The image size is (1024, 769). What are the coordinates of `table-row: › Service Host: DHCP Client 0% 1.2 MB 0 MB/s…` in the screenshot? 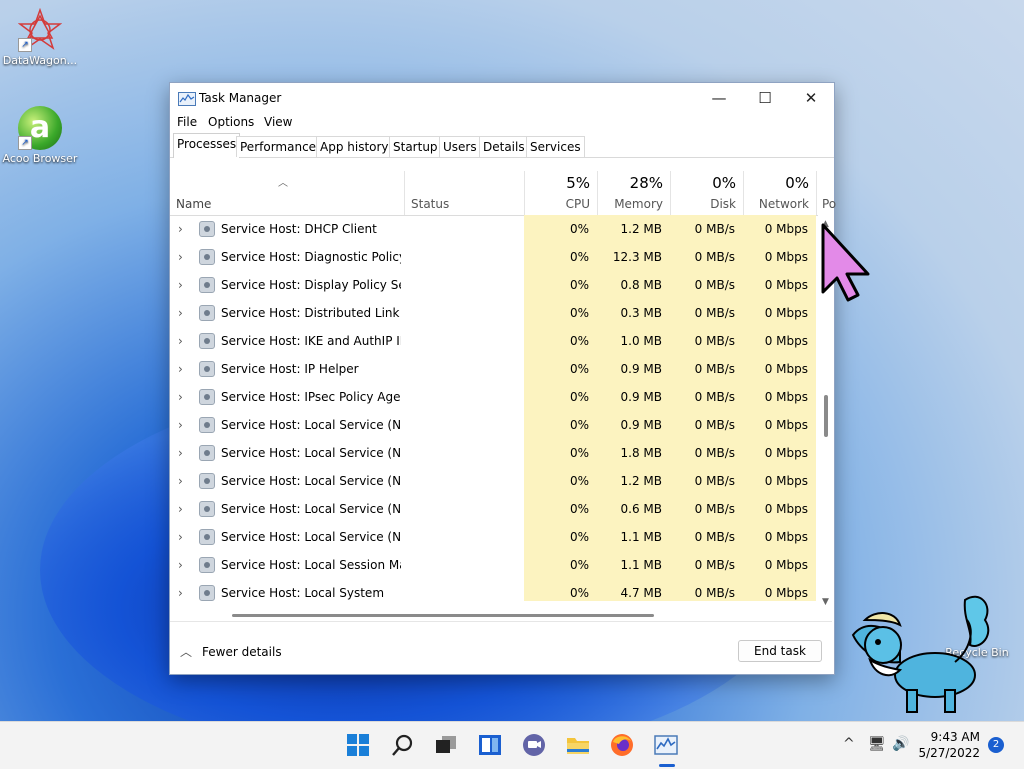 It's located at (494, 229).